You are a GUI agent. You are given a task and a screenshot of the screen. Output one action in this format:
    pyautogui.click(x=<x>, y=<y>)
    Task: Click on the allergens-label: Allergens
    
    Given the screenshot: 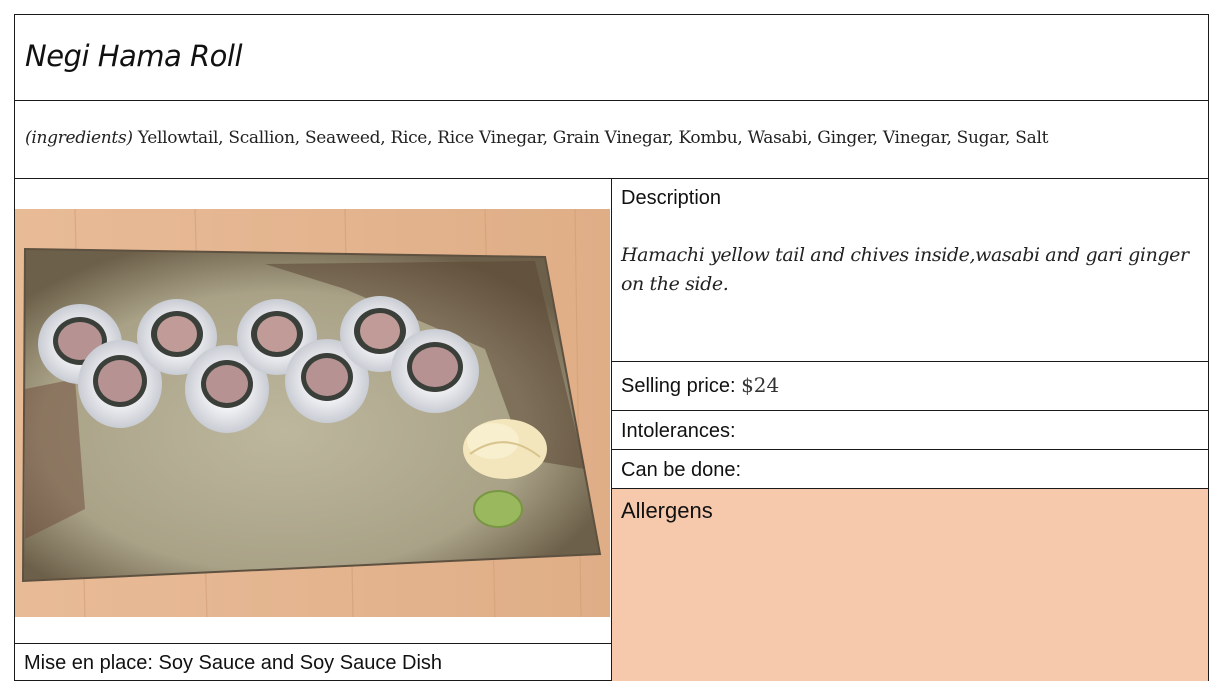 What is the action you would take?
    pyautogui.click(x=667, y=510)
    